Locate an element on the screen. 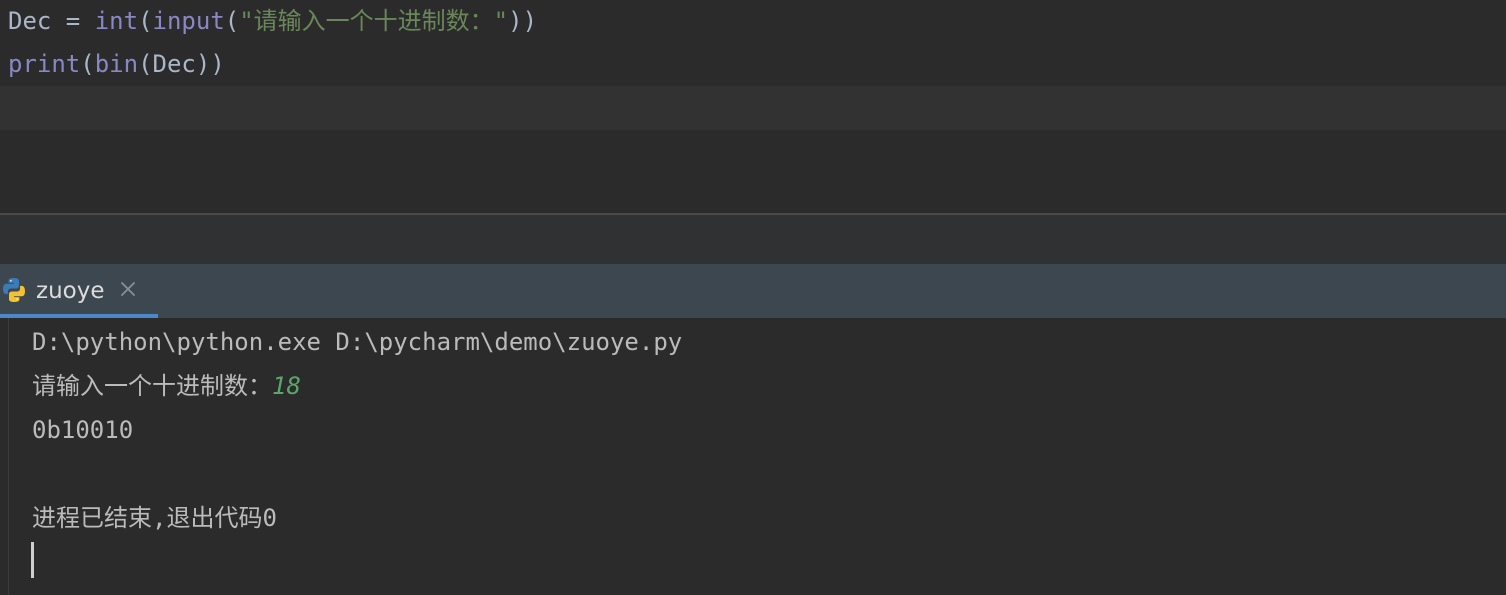 The height and width of the screenshot is (595, 1506). console-prompt-line: 请输入一个十进制数：18 is located at coordinates (166, 386).